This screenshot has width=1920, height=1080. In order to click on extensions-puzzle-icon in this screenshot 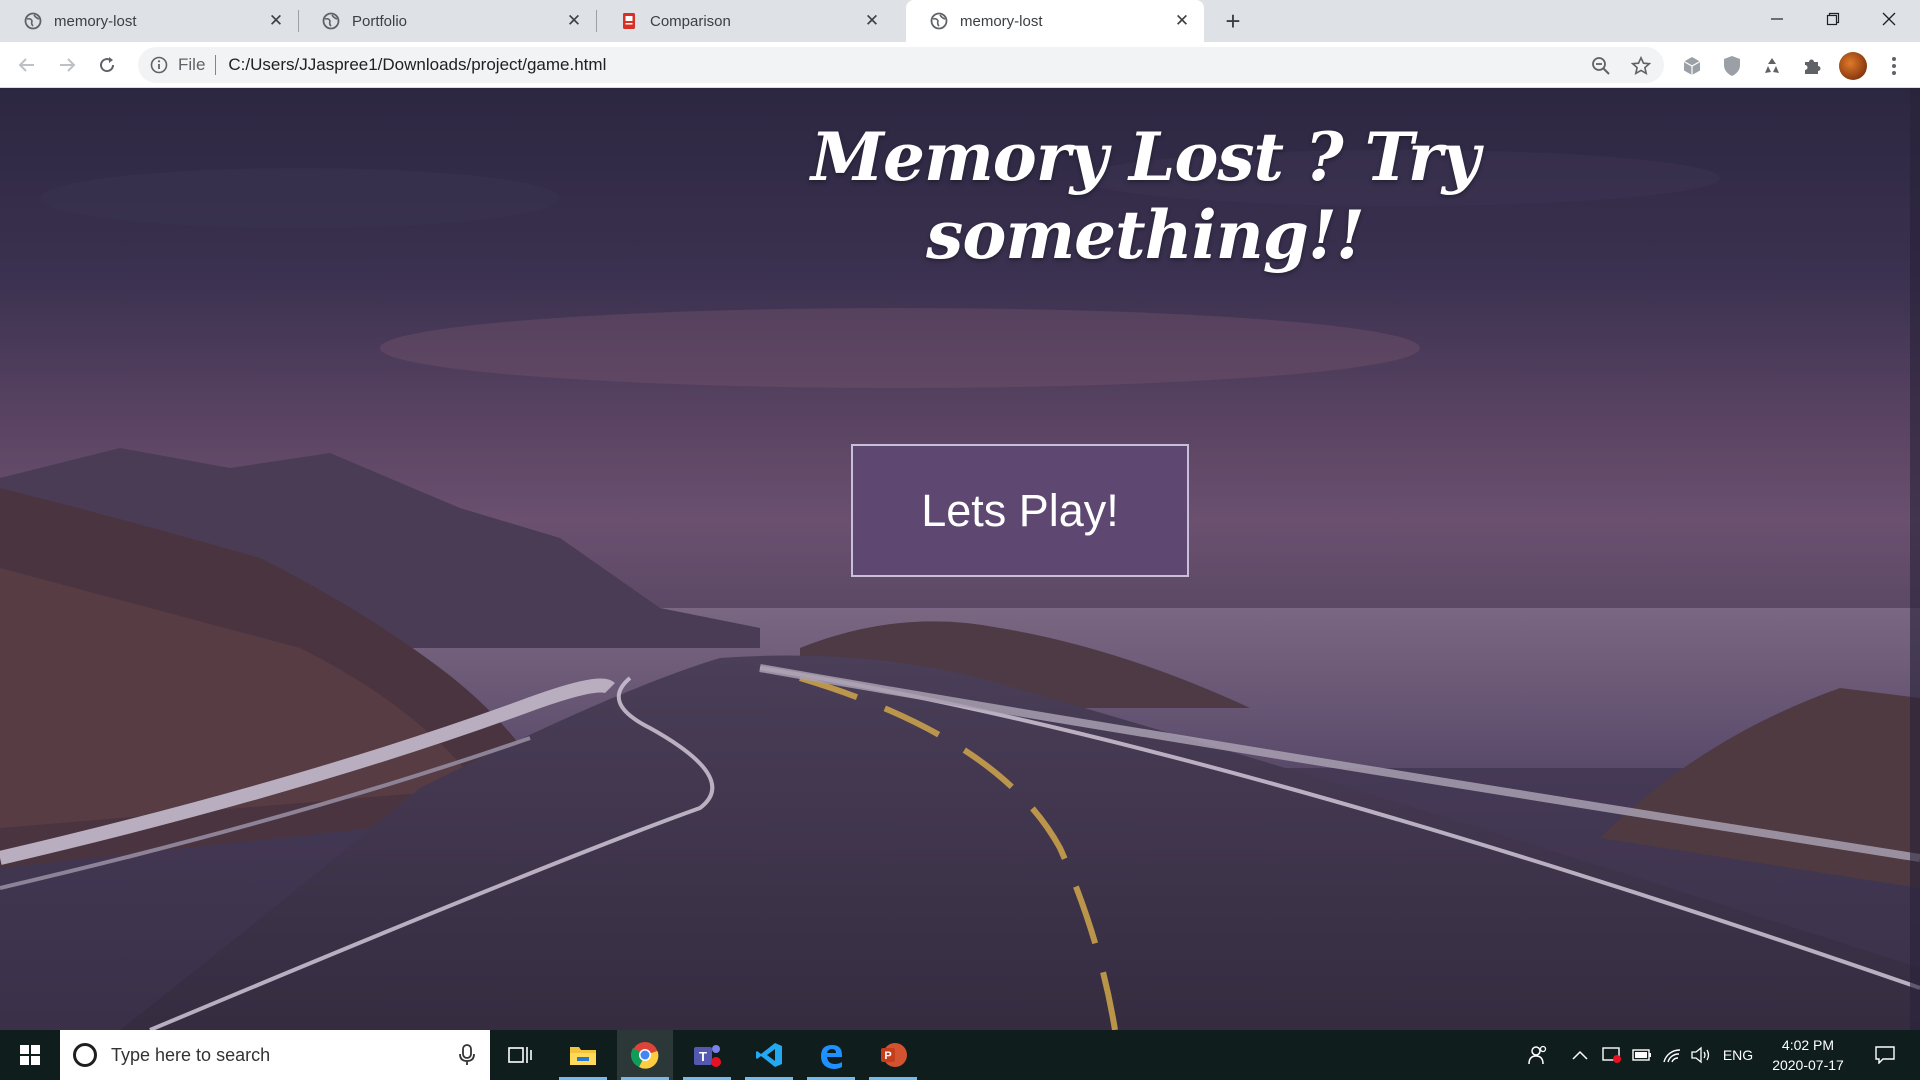, I will do `click(1812, 66)`.